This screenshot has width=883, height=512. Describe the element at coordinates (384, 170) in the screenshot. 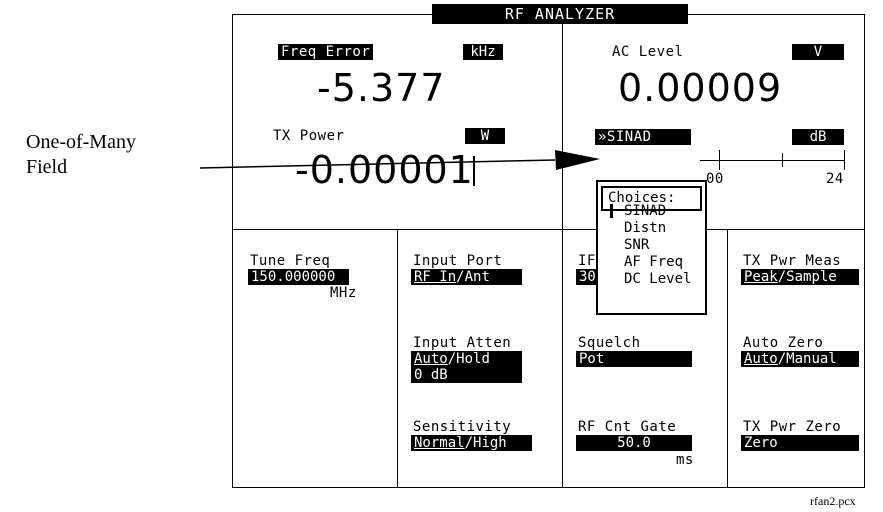

I see `tx-power-value: -0.00001` at that location.